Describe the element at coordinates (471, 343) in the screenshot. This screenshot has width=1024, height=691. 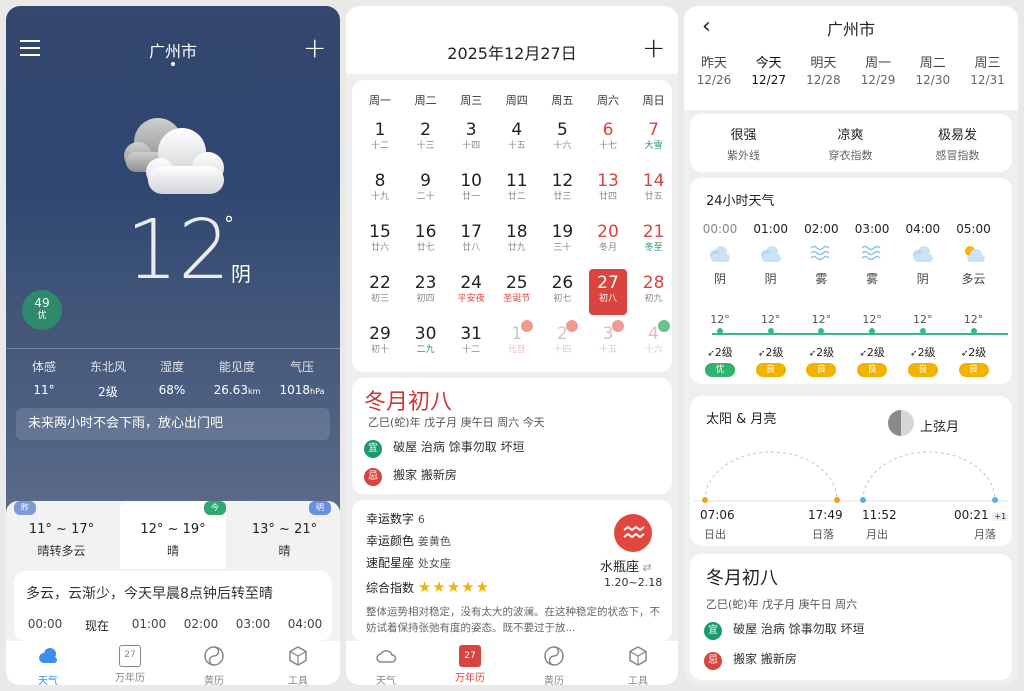
I see `calendar-day: 31 十二` at that location.